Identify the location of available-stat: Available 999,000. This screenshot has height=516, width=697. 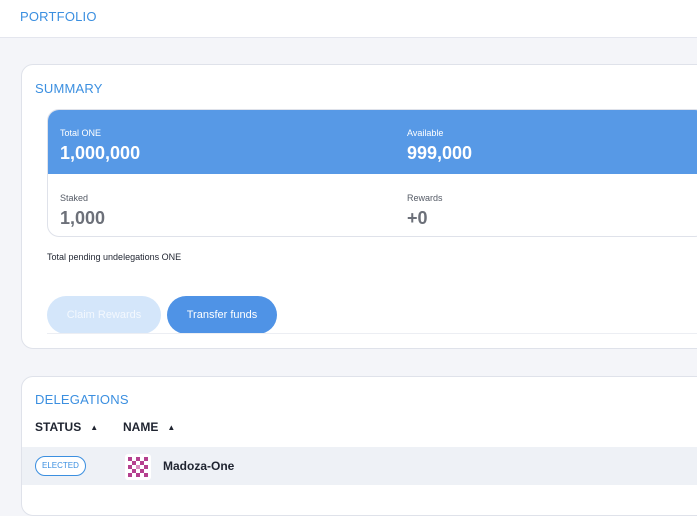
(439, 146).